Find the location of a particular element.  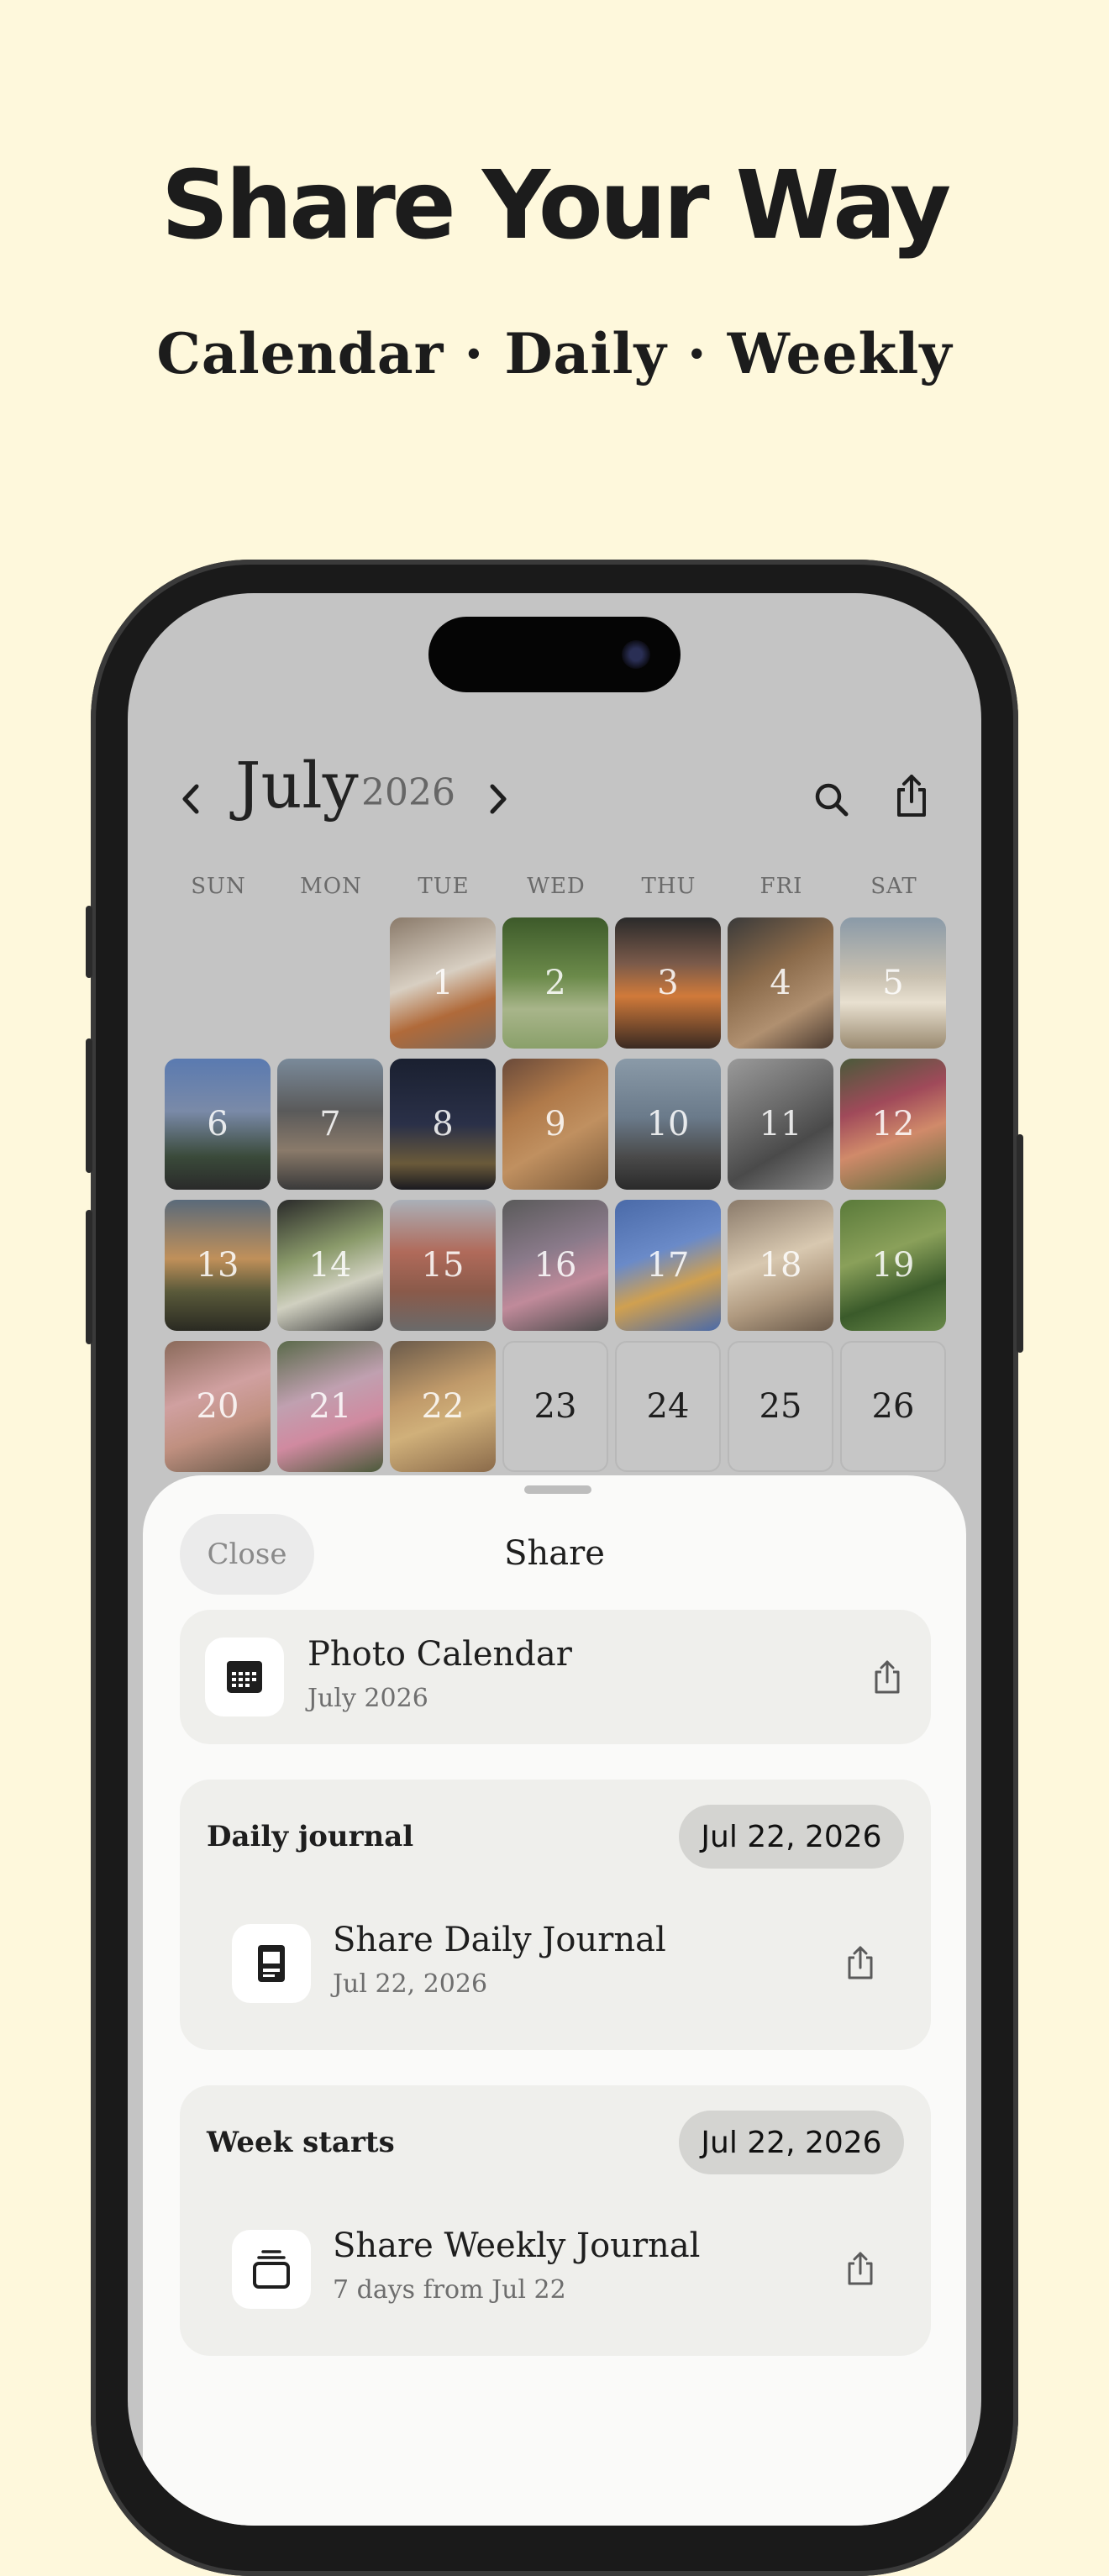

day-cell: 7 is located at coordinates (330, 1124).